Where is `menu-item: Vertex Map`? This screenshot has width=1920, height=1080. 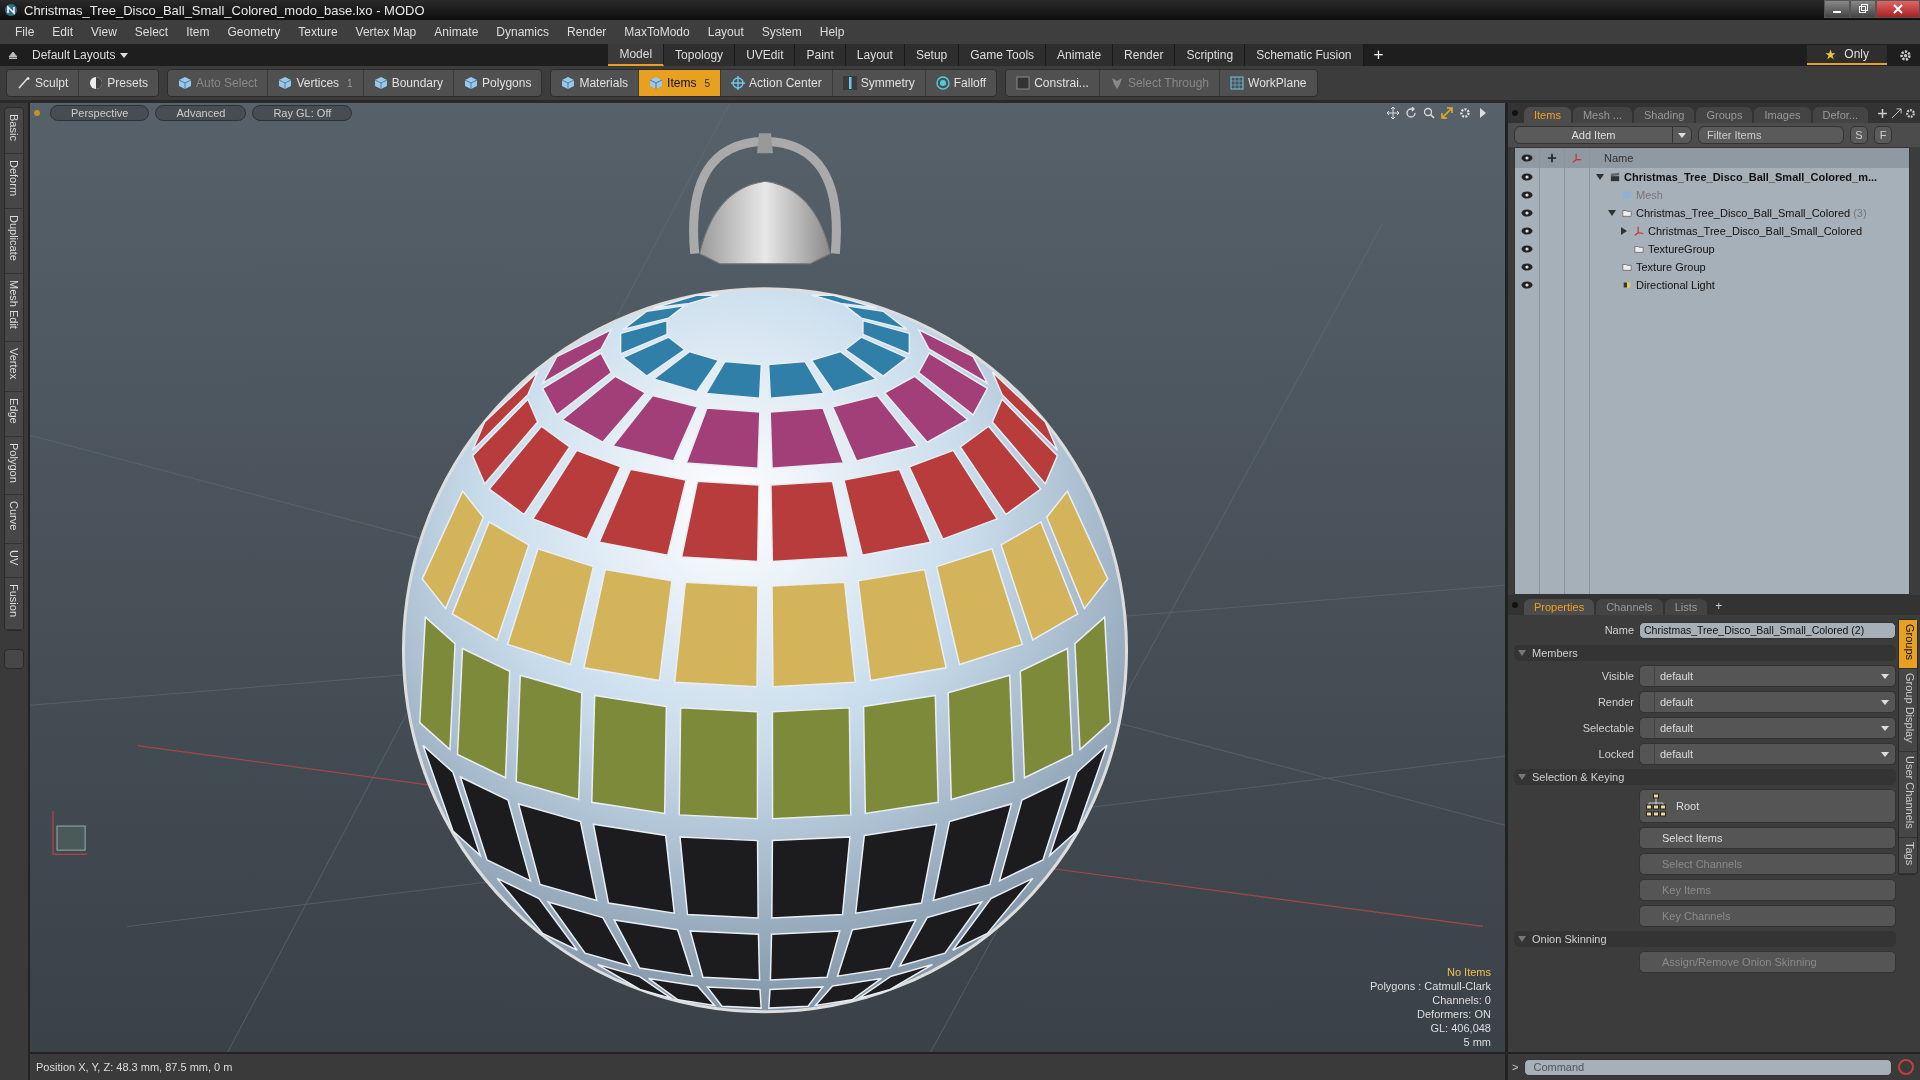
menu-item: Vertex Map is located at coordinates (386, 32).